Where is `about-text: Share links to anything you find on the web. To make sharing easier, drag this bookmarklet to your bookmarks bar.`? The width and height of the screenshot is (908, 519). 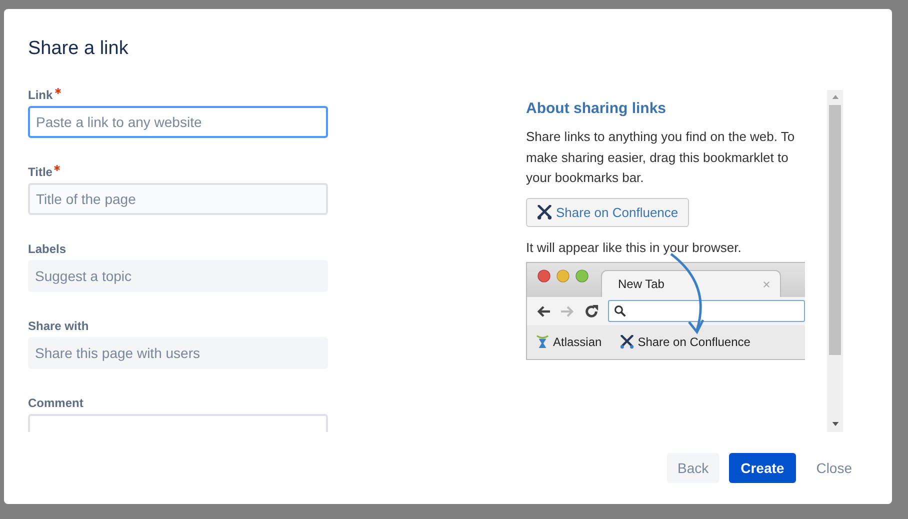
about-text: Share links to anything you find on the web. To make sharing easier, drag this bookmarklet to your bookmarks bar. is located at coordinates (661, 157).